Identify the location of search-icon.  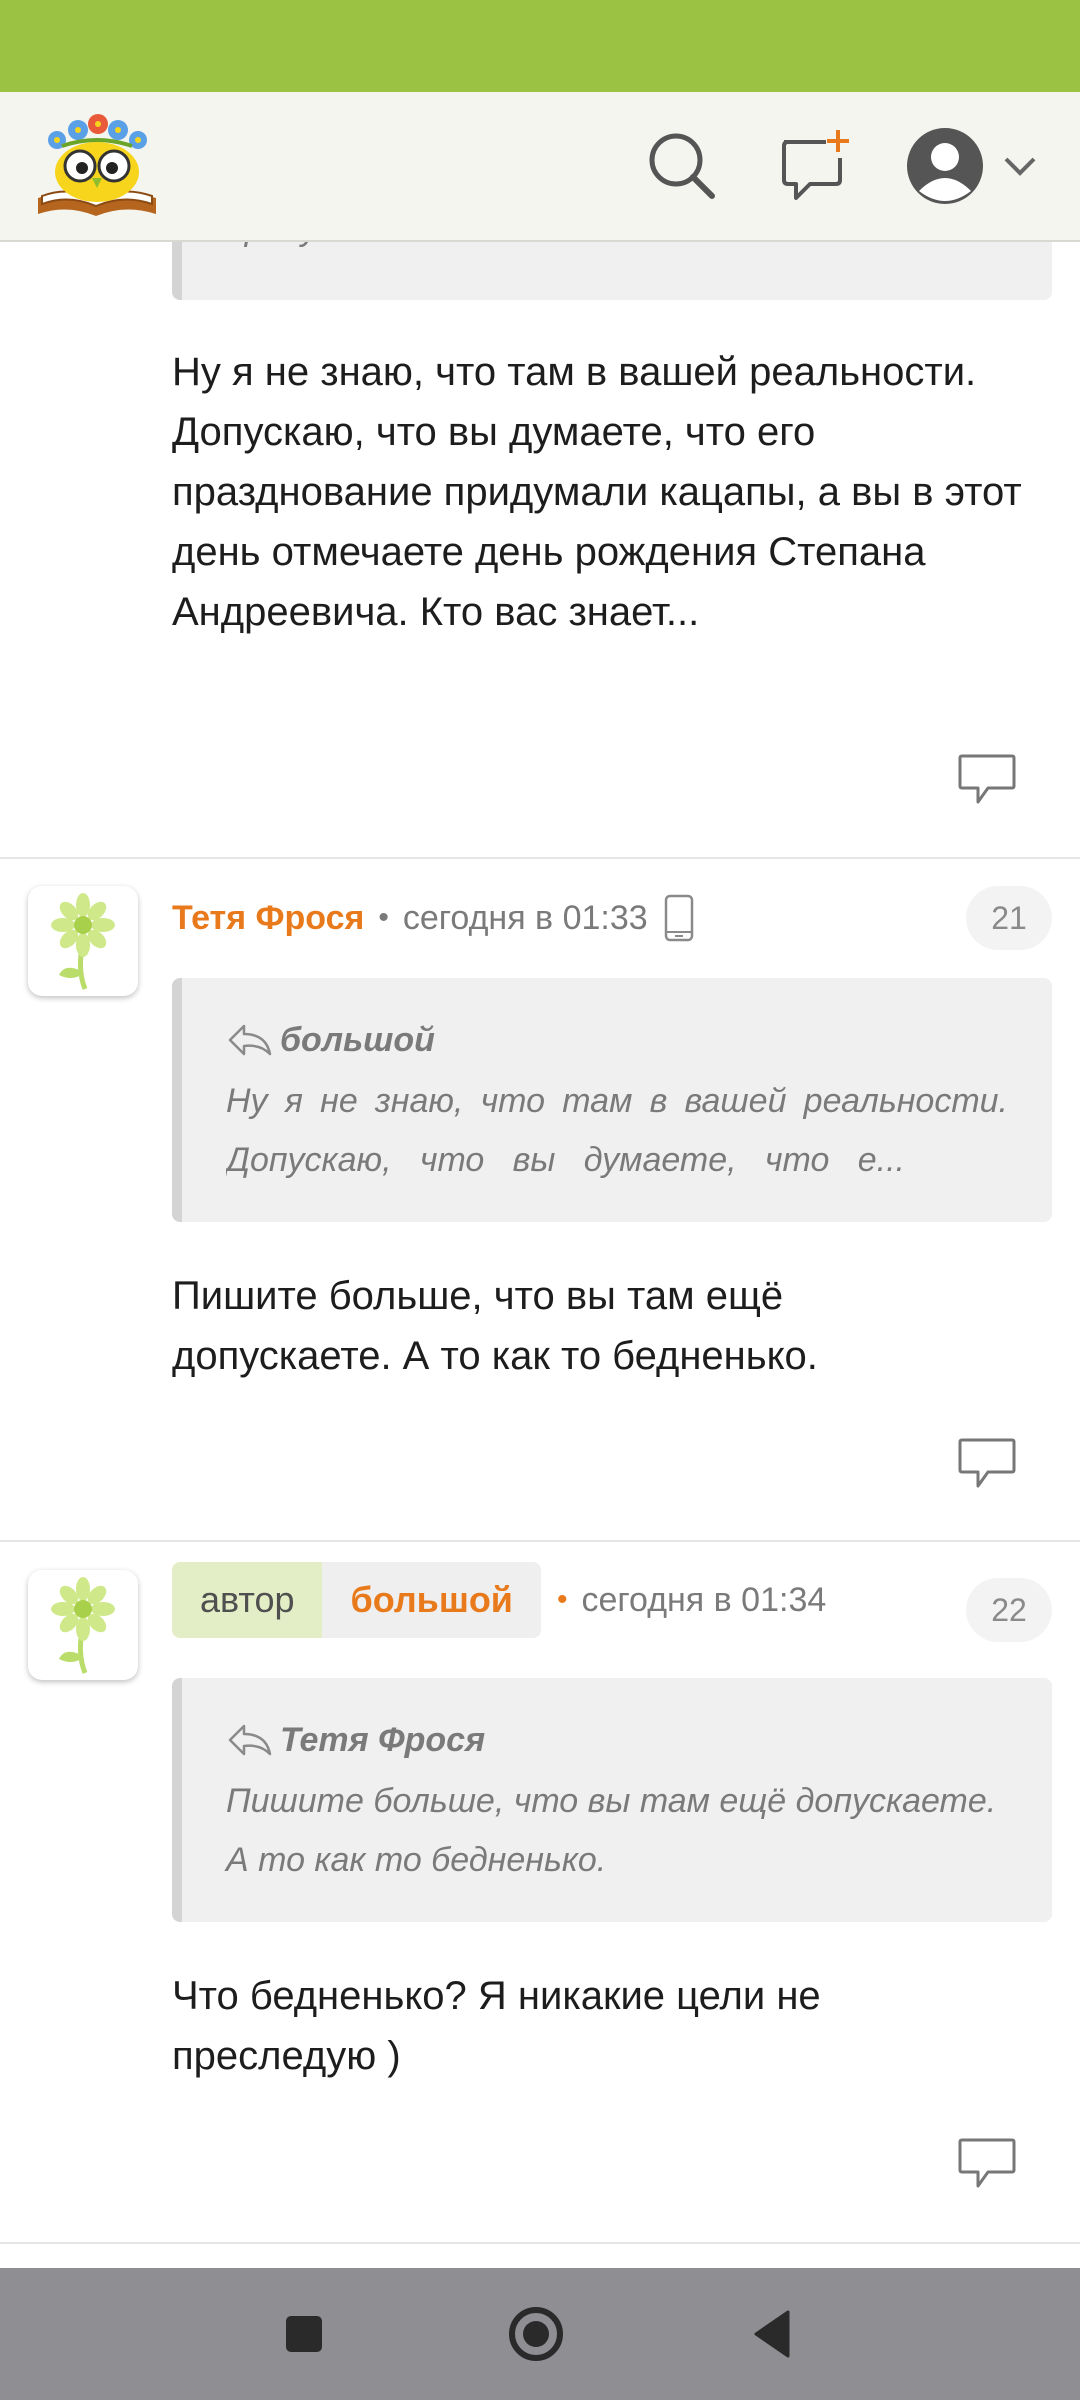
(682, 166).